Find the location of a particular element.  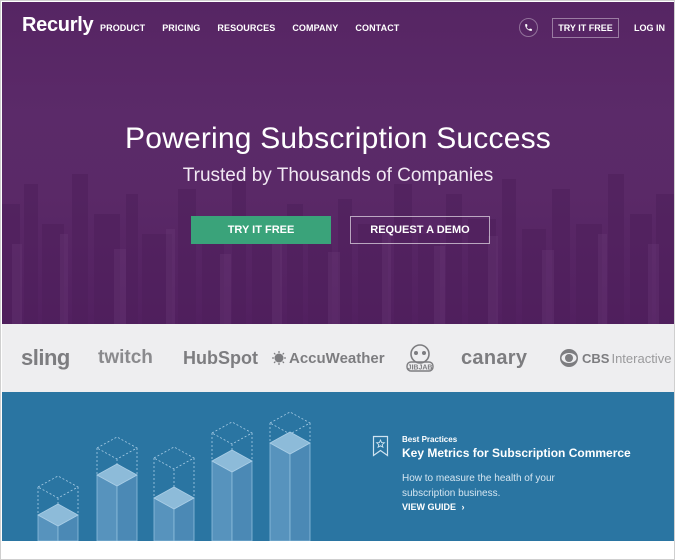

nav-try-free-button: TRY IT FREE is located at coordinates (585, 28).